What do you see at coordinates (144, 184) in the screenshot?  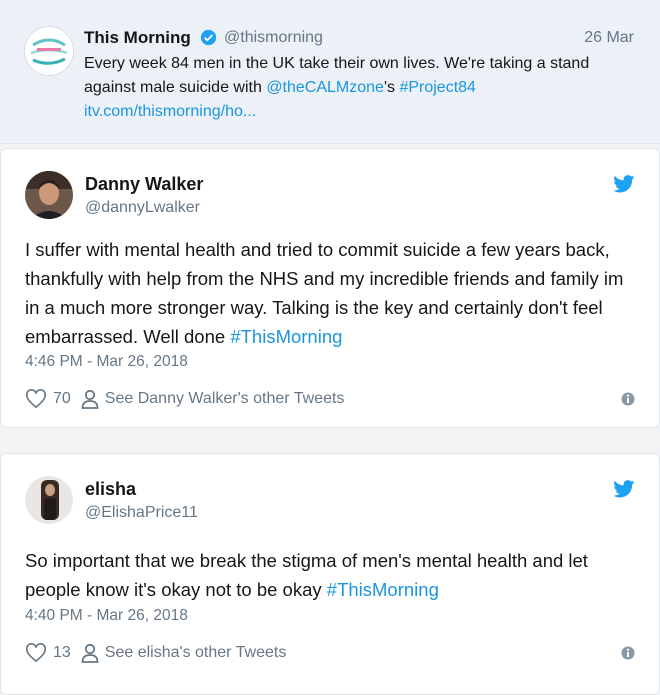 I see `author-name: Danny Walker` at bounding box center [144, 184].